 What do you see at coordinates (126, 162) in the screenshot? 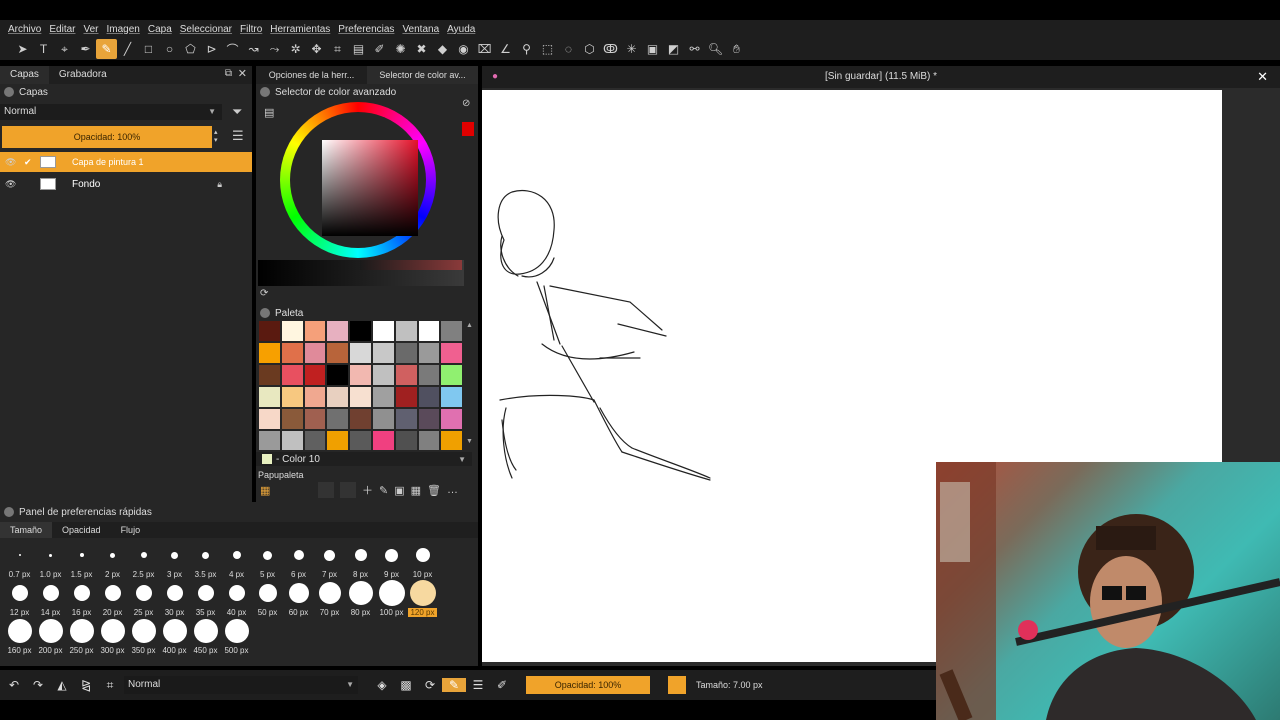
I see `layer-row: 👁︎ ✔ Capa de pintura 1` at bounding box center [126, 162].